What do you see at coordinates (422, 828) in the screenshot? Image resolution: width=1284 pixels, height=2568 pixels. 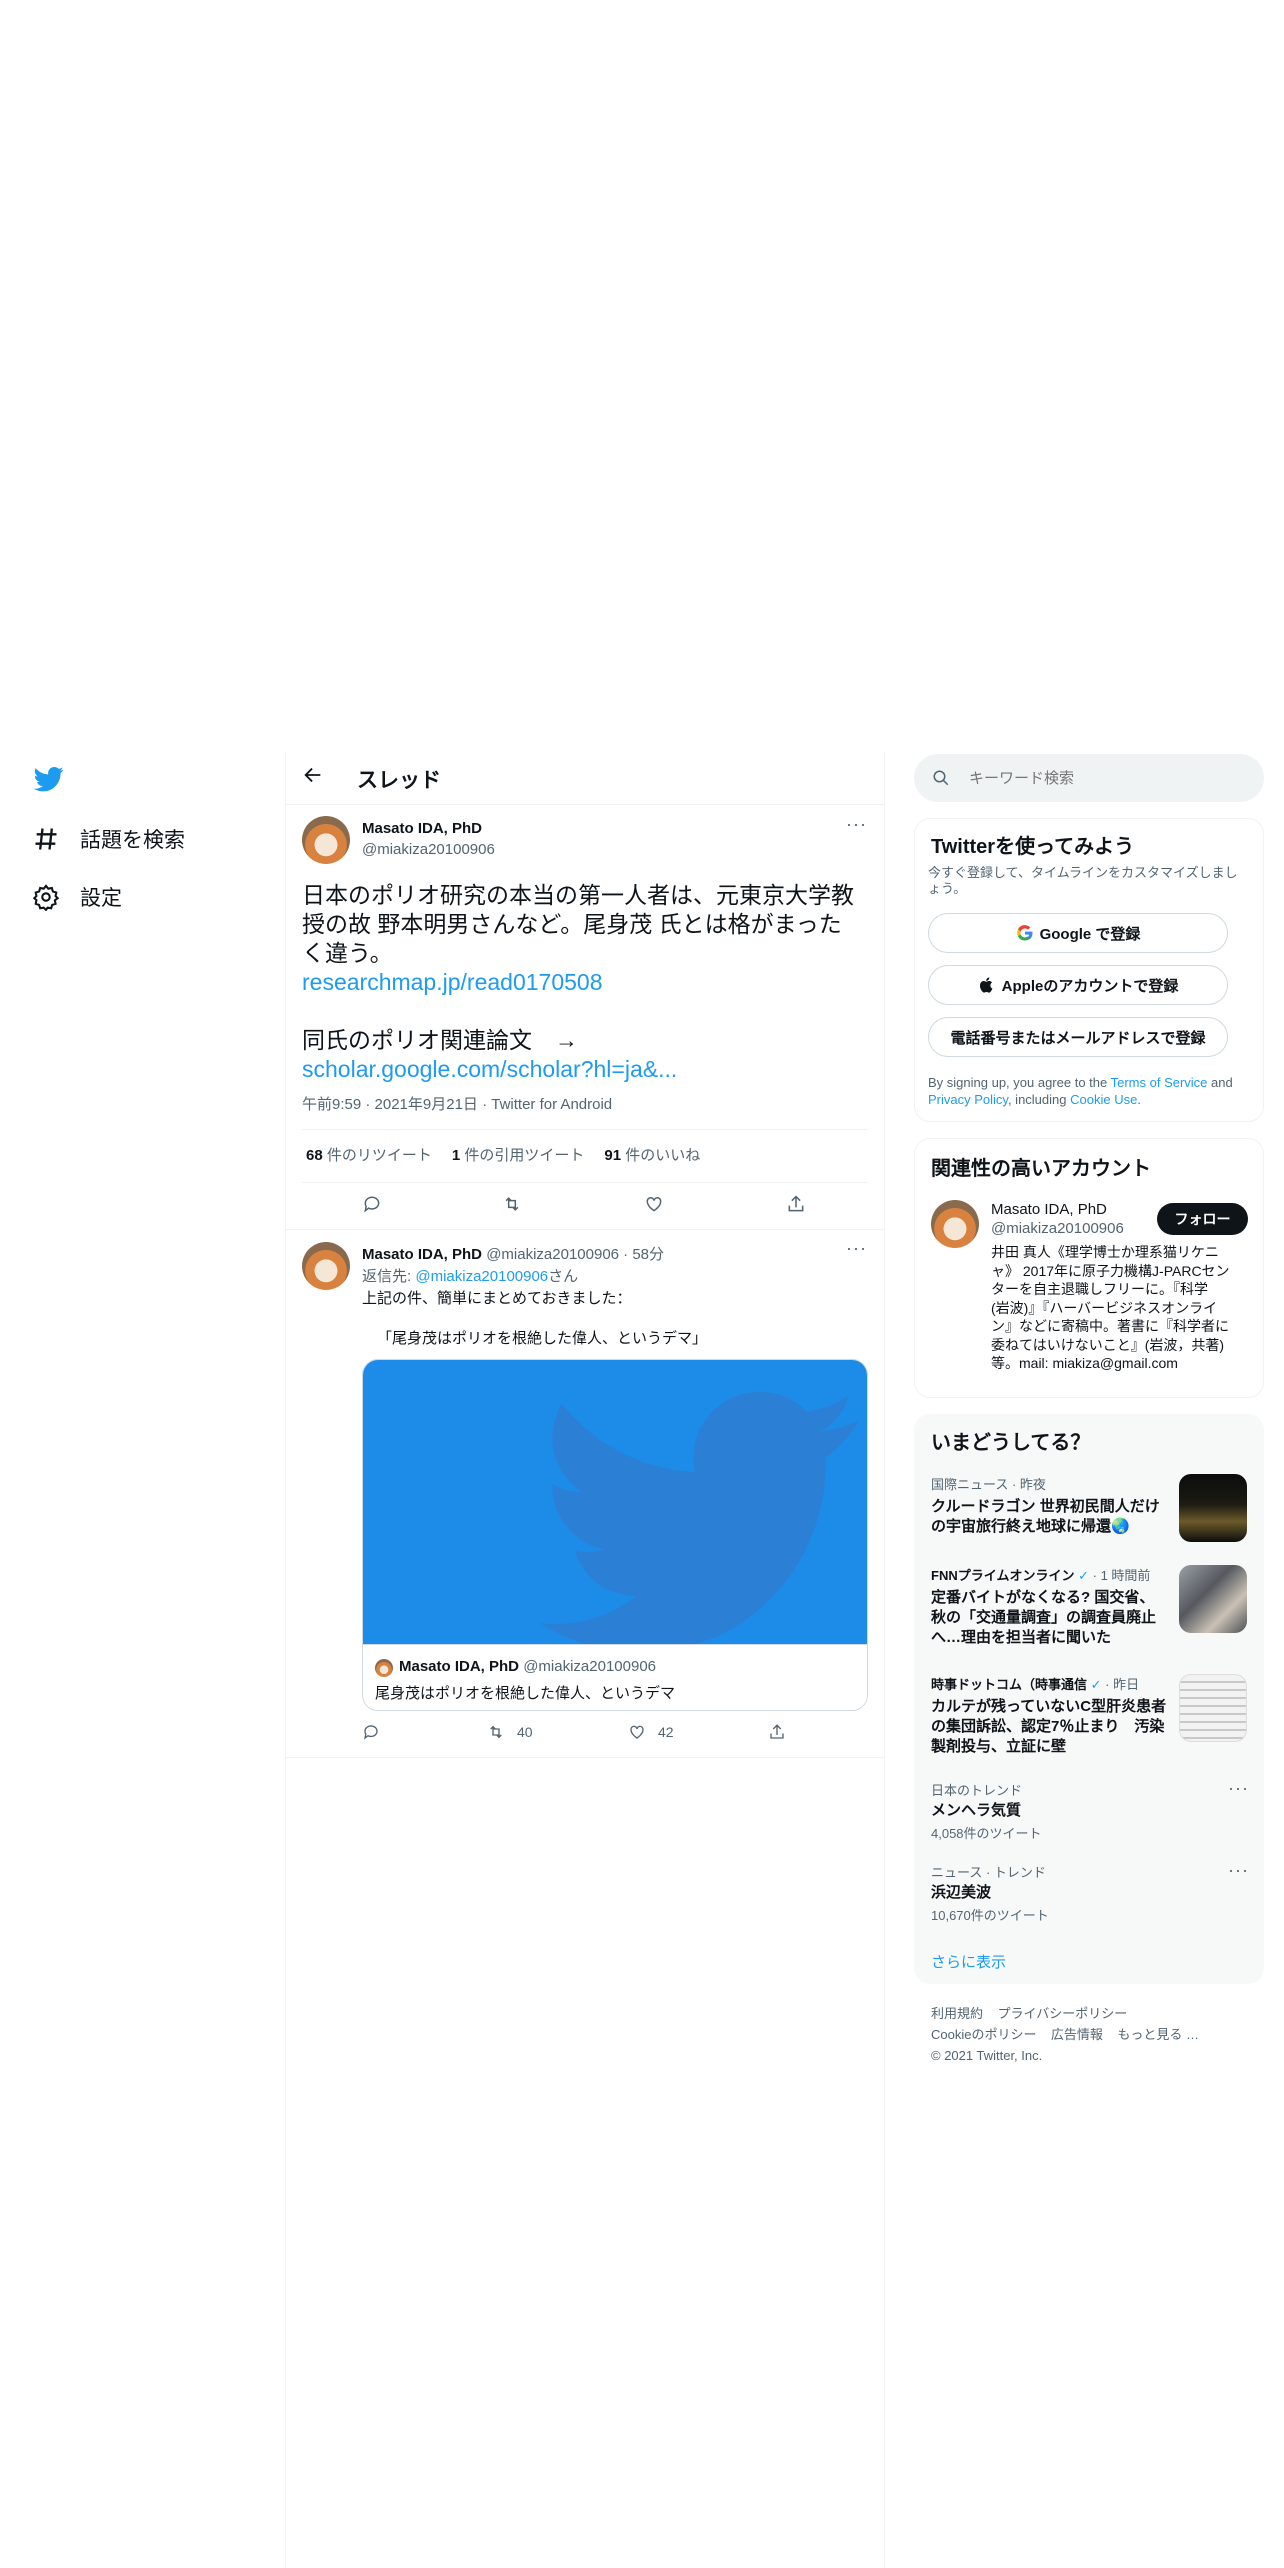 I see `tweet-author-name: Masato IDA, PhD` at bounding box center [422, 828].